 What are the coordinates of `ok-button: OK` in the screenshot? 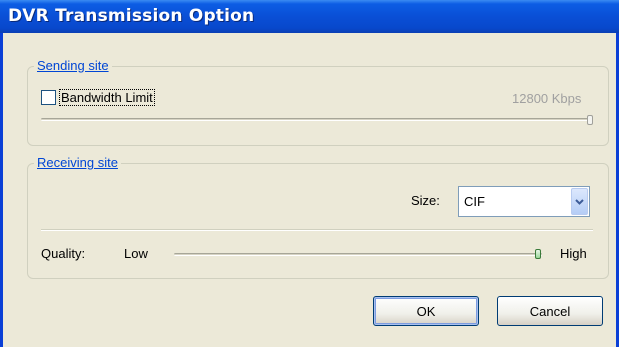 It's located at (426, 311).